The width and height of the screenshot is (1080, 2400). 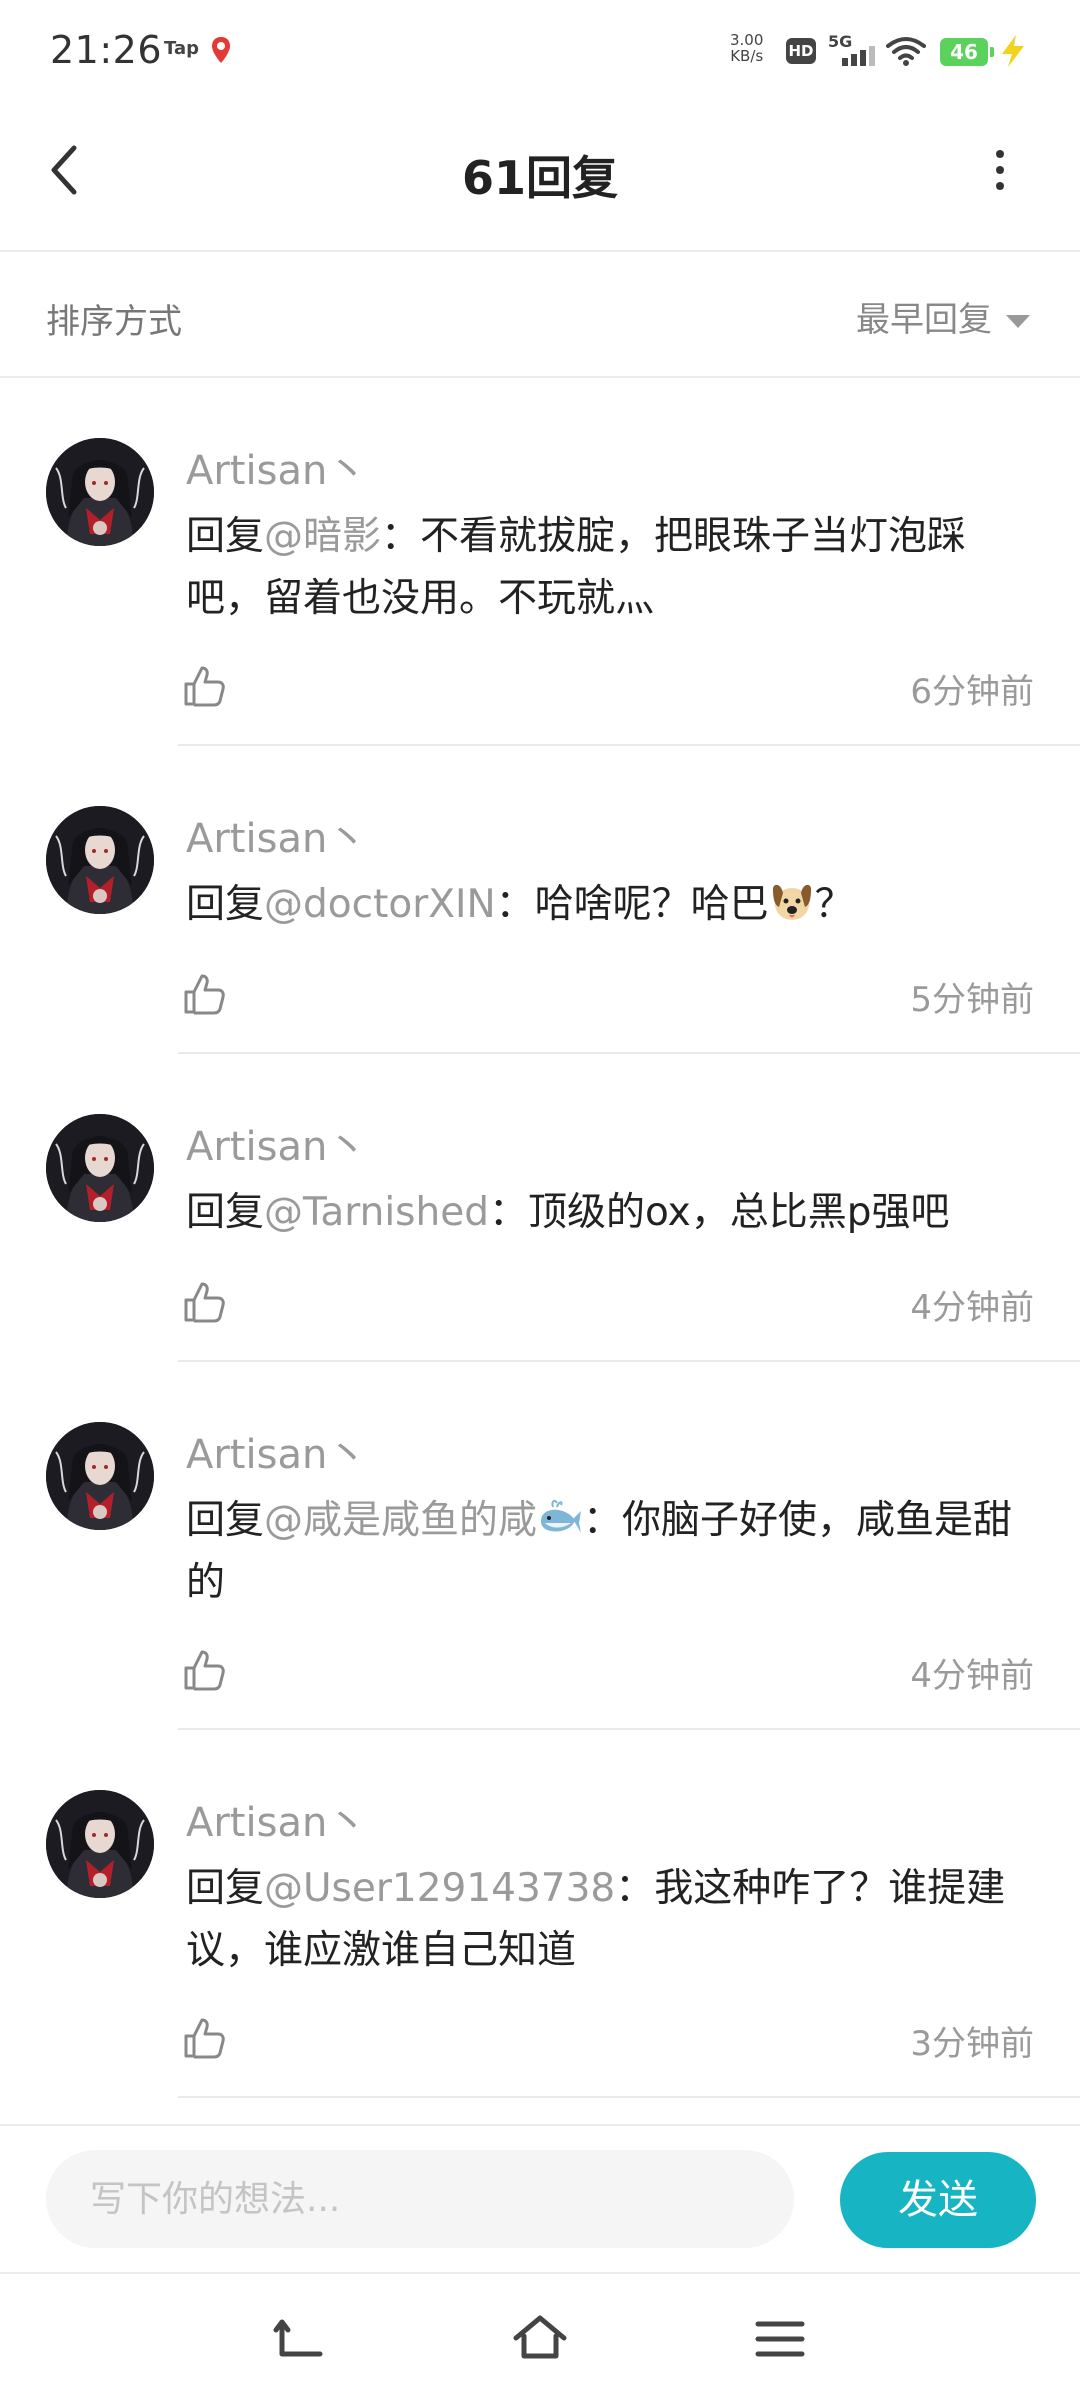 I want to click on header: 61回复, so click(x=540, y=178).